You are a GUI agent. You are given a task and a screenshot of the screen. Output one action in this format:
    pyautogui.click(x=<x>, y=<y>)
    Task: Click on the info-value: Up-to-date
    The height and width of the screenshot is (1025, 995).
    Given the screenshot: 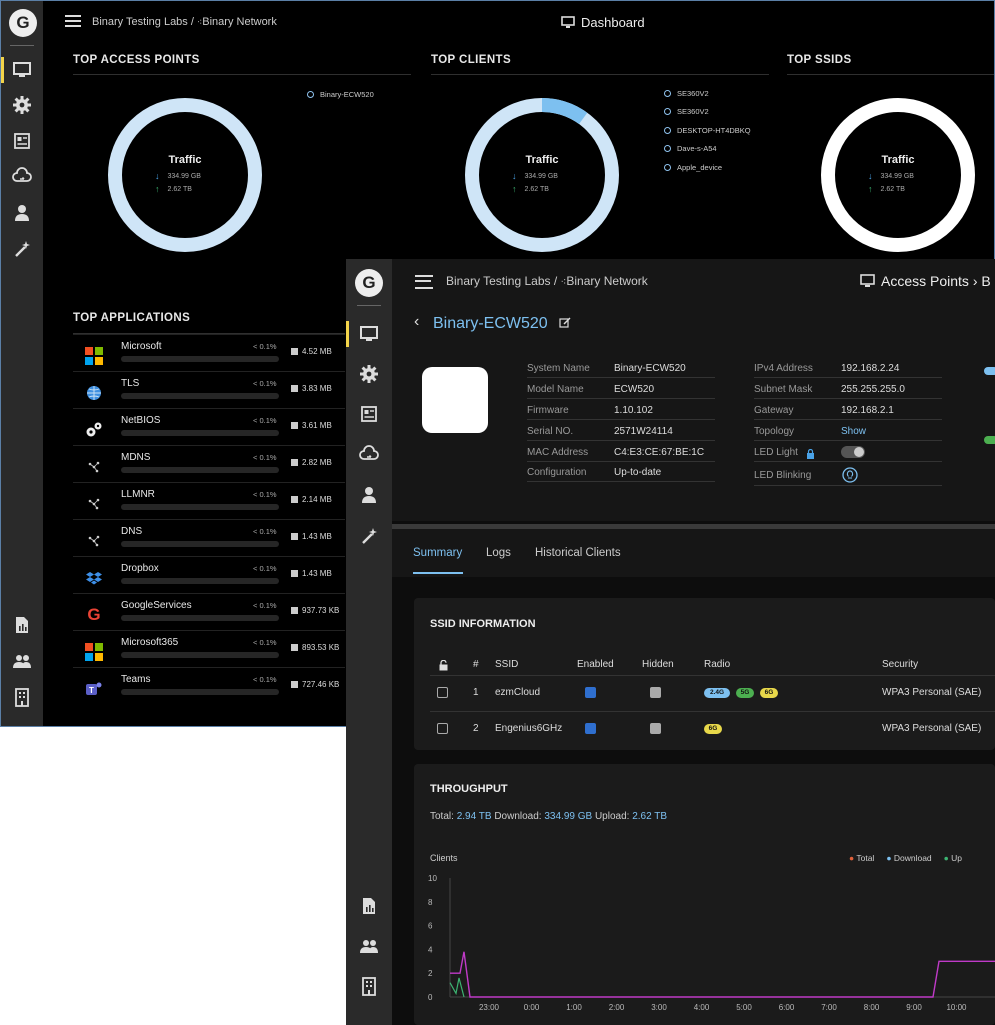 What is the action you would take?
    pyautogui.click(x=638, y=472)
    